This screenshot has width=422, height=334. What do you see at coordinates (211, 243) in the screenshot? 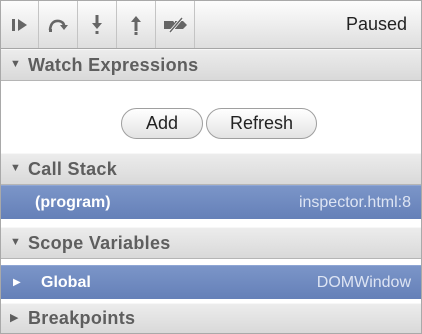
I see `scope-variables-header: ▼ Scope Variables` at bounding box center [211, 243].